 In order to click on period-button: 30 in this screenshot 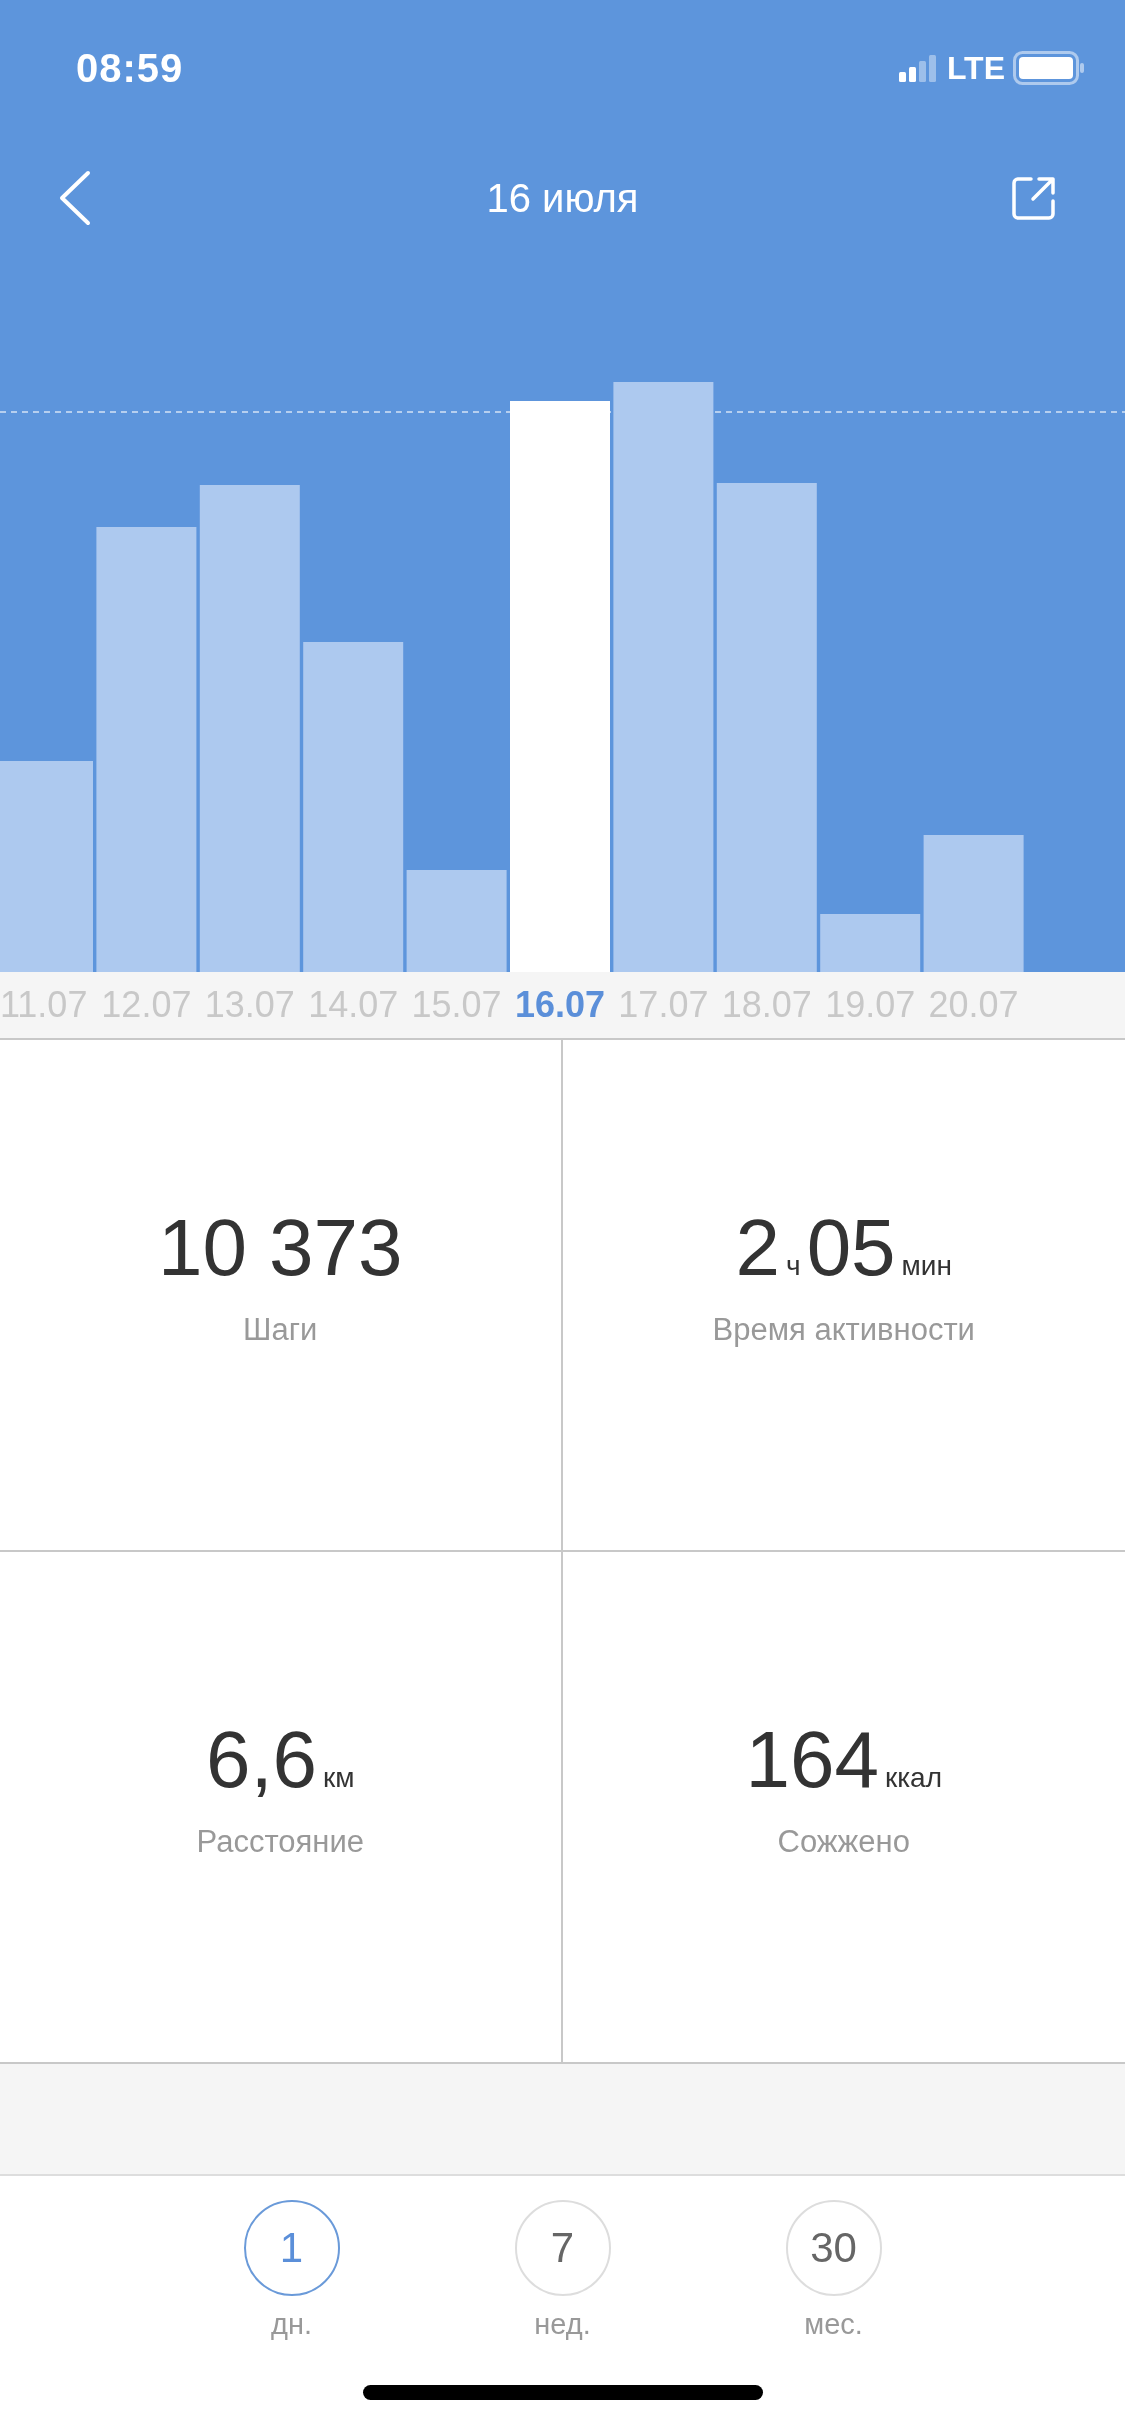, I will do `click(833, 2248)`.